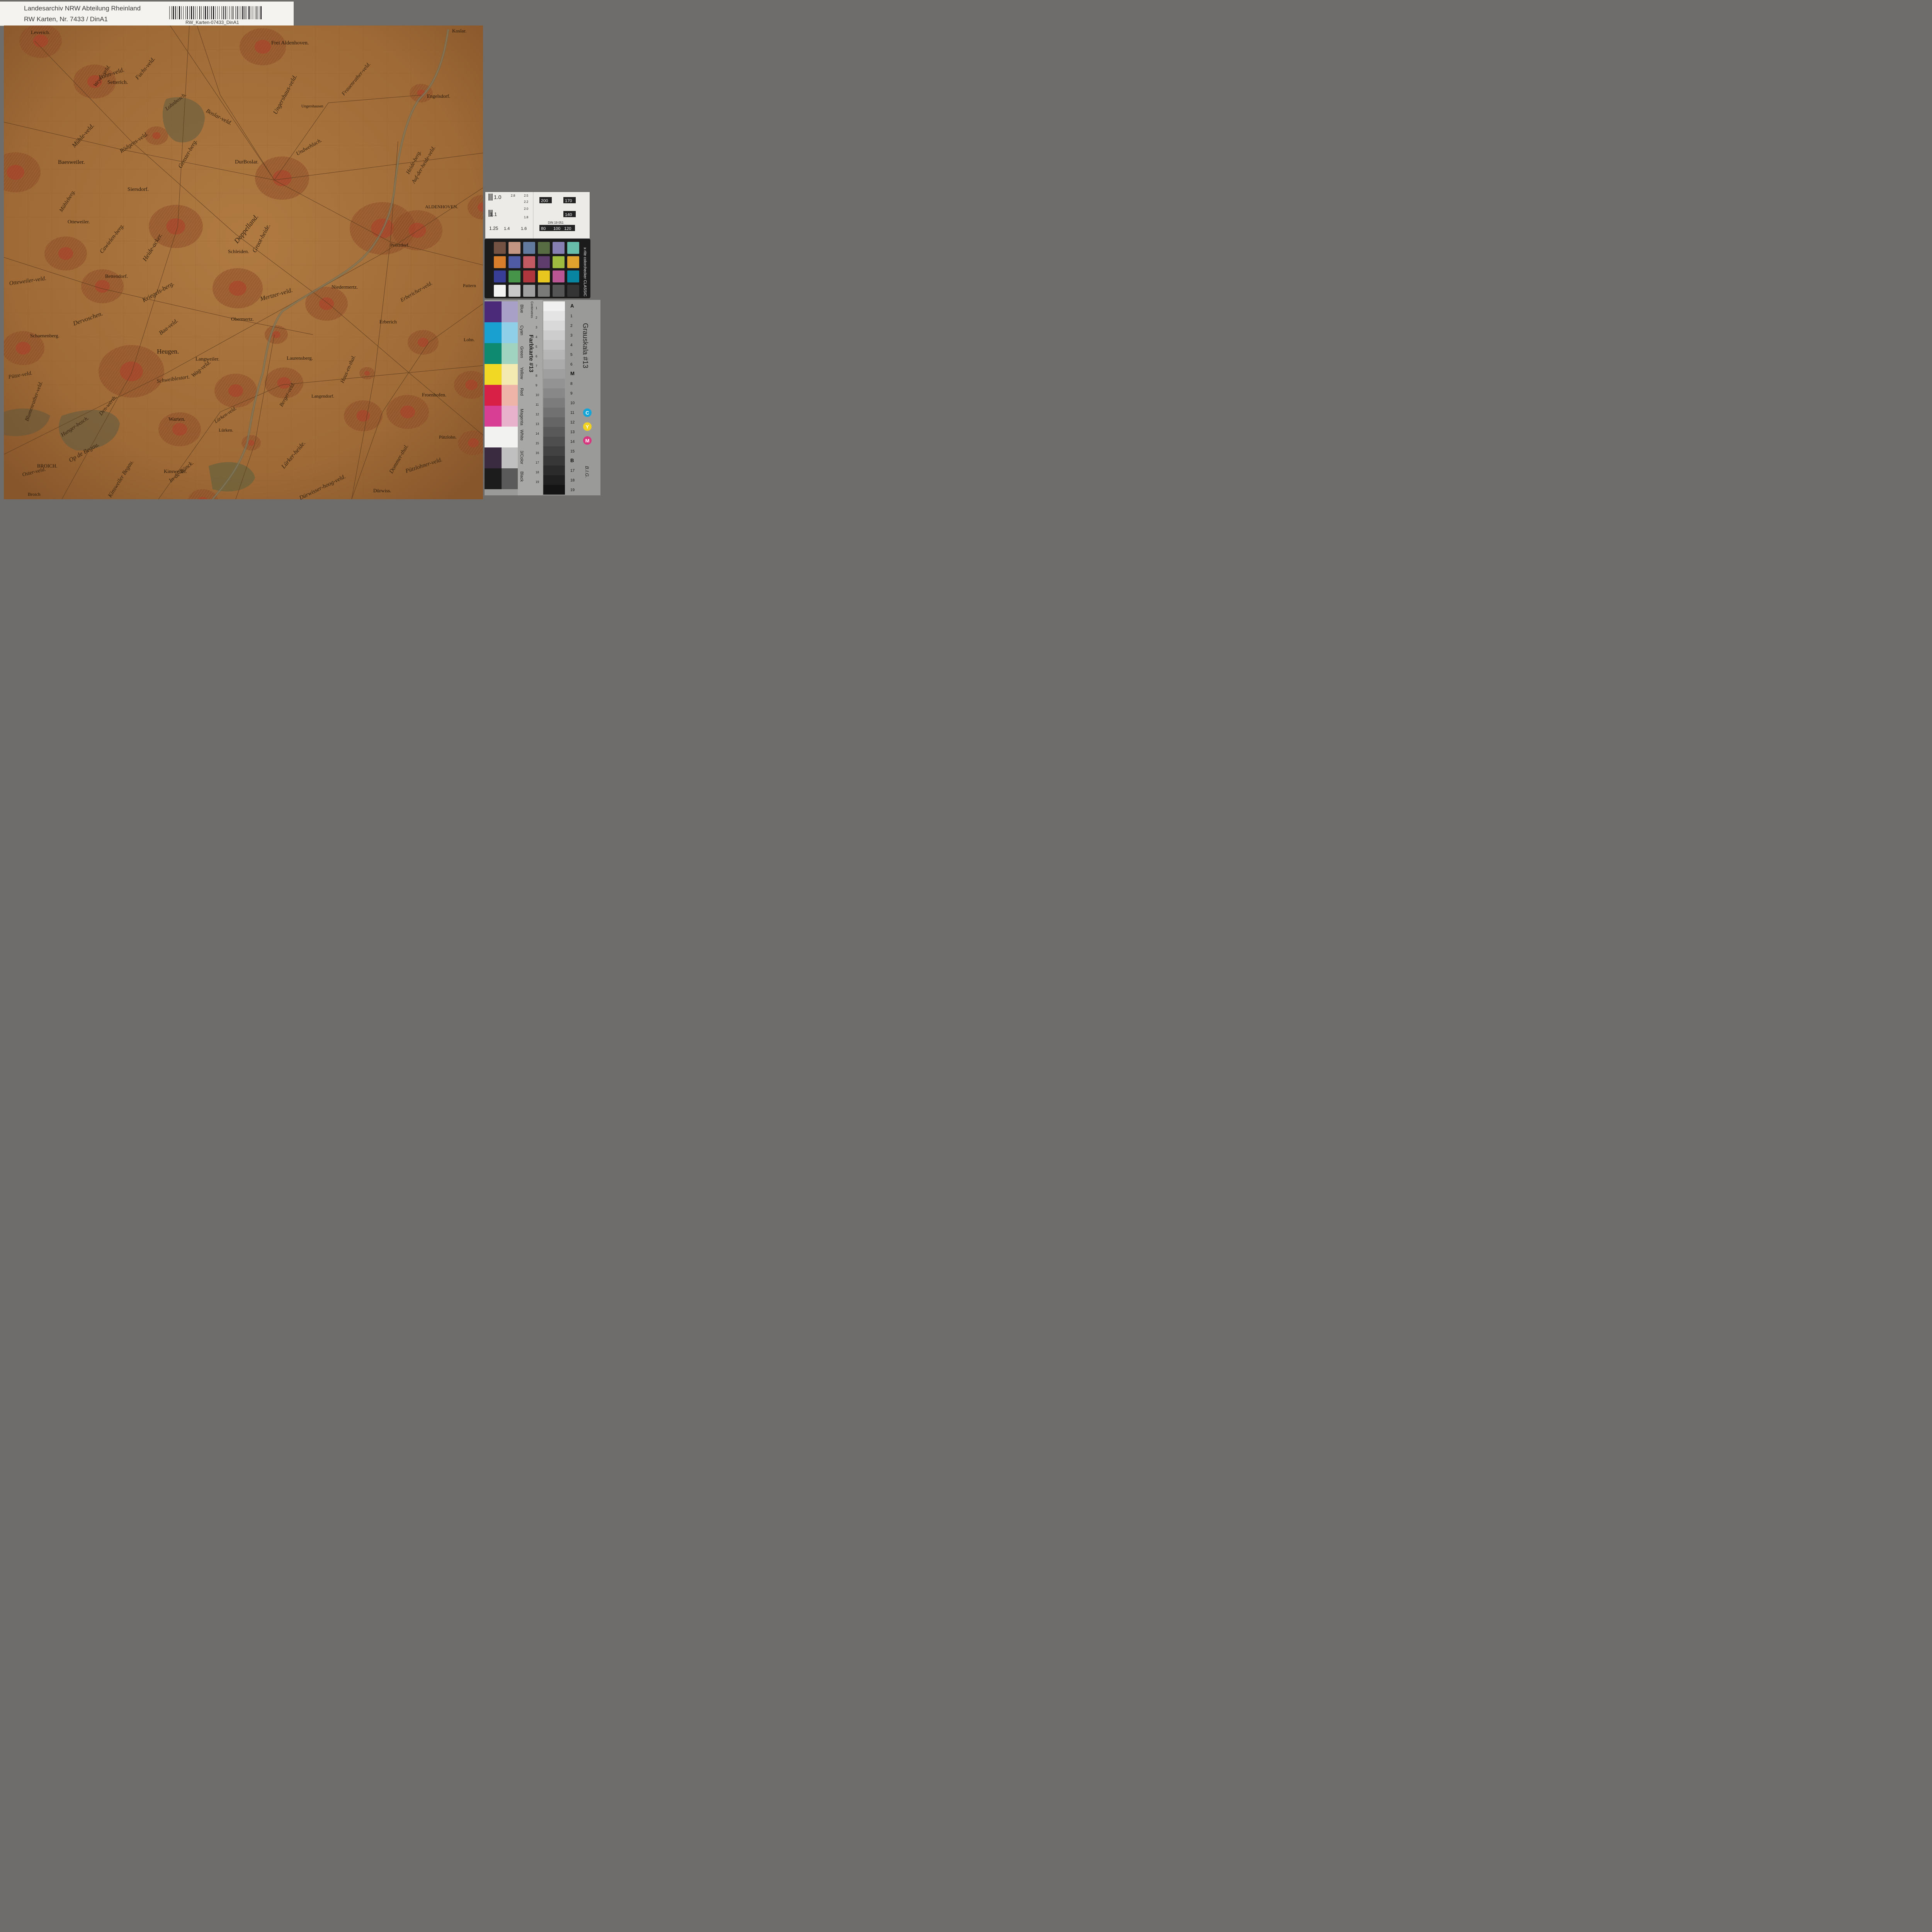 Image resolution: width=1932 pixels, height=1932 pixels. I want to click on ruler-label: 11, so click(538, 404).